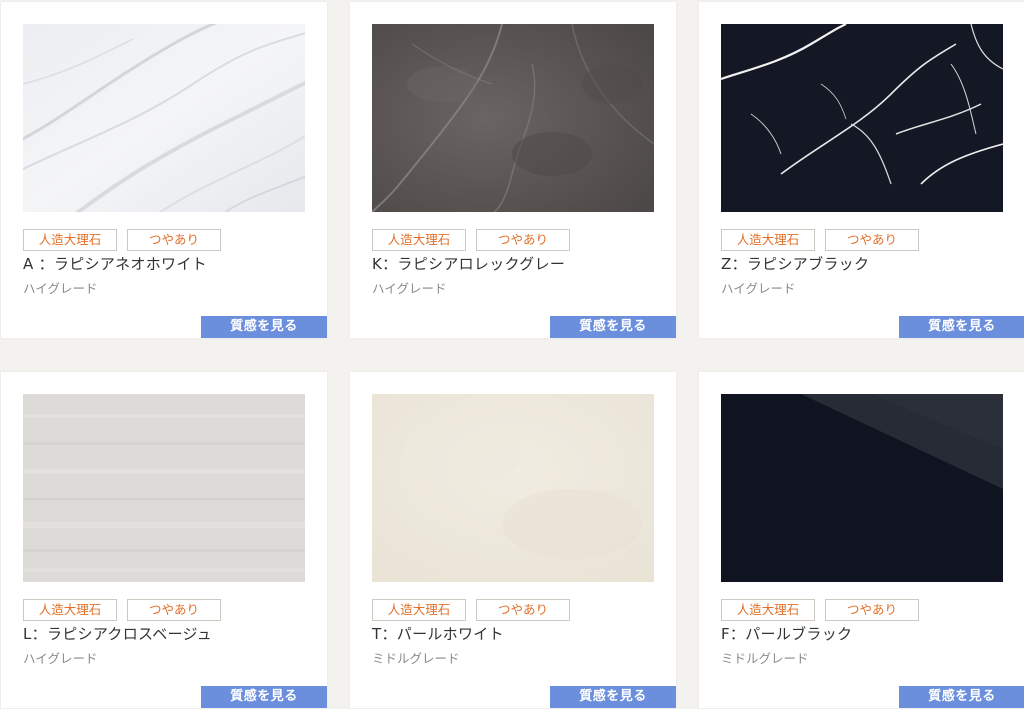  What do you see at coordinates (787, 634) in the screenshot?
I see `product-name: F：パールブラック` at bounding box center [787, 634].